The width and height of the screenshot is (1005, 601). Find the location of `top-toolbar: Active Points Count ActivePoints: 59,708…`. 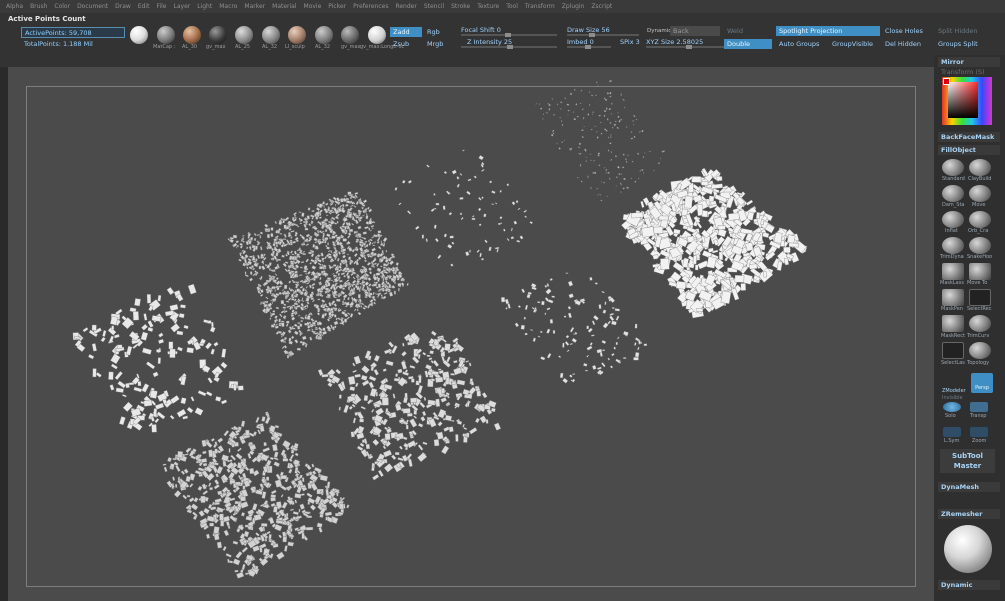

top-toolbar: Active Points Count ActivePoints: 59,708… is located at coordinates (502, 44).